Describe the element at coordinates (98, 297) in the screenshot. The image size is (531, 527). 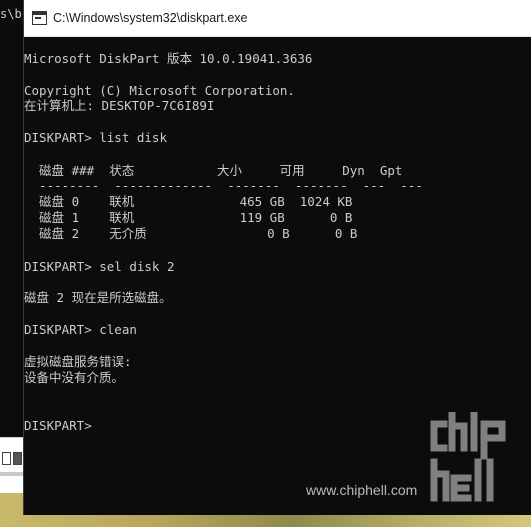
I see `select-result: 磁盘 2 现在是所选磁盘。` at that location.